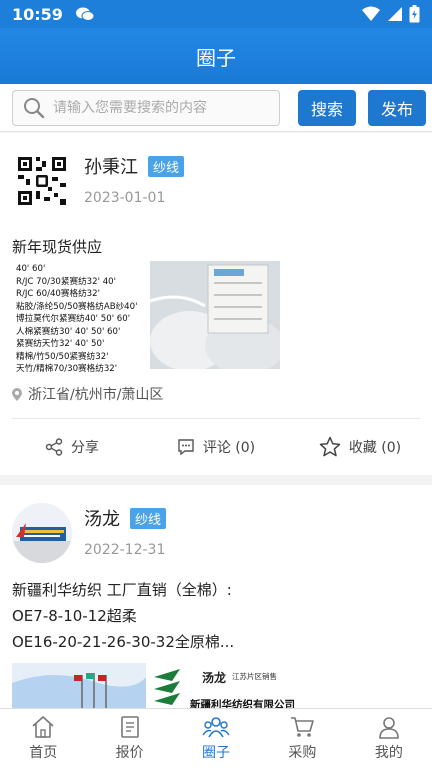 Image resolution: width=432 pixels, height=768 pixels. Describe the element at coordinates (31, 269) in the screenshot. I see `image-text-line: 40' 60'` at that location.